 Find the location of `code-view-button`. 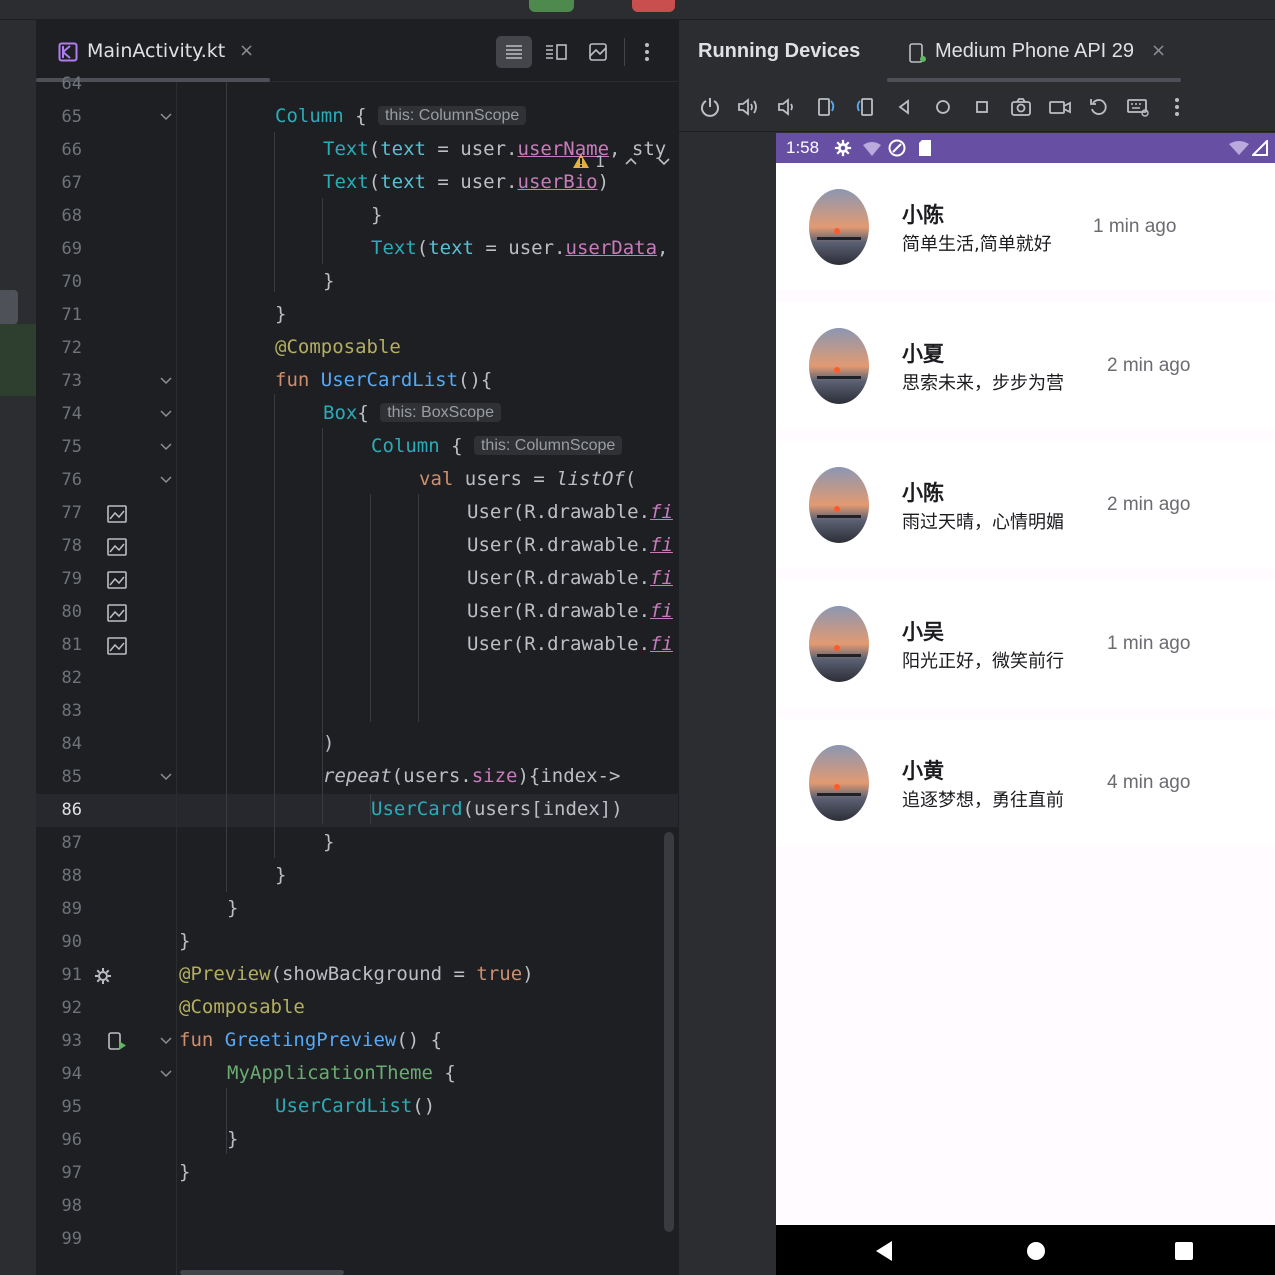

code-view-button is located at coordinates (514, 52).